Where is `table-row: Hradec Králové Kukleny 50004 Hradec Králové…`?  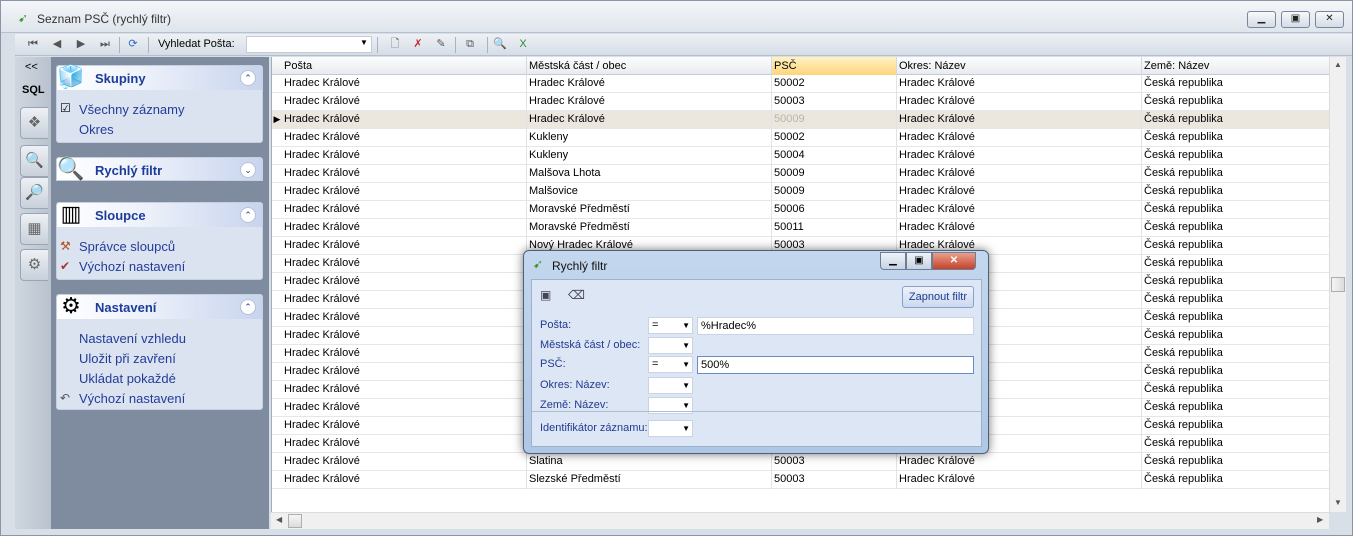 table-row: Hradec Králové Kukleny 50004 Hradec Králové… is located at coordinates (801, 156).